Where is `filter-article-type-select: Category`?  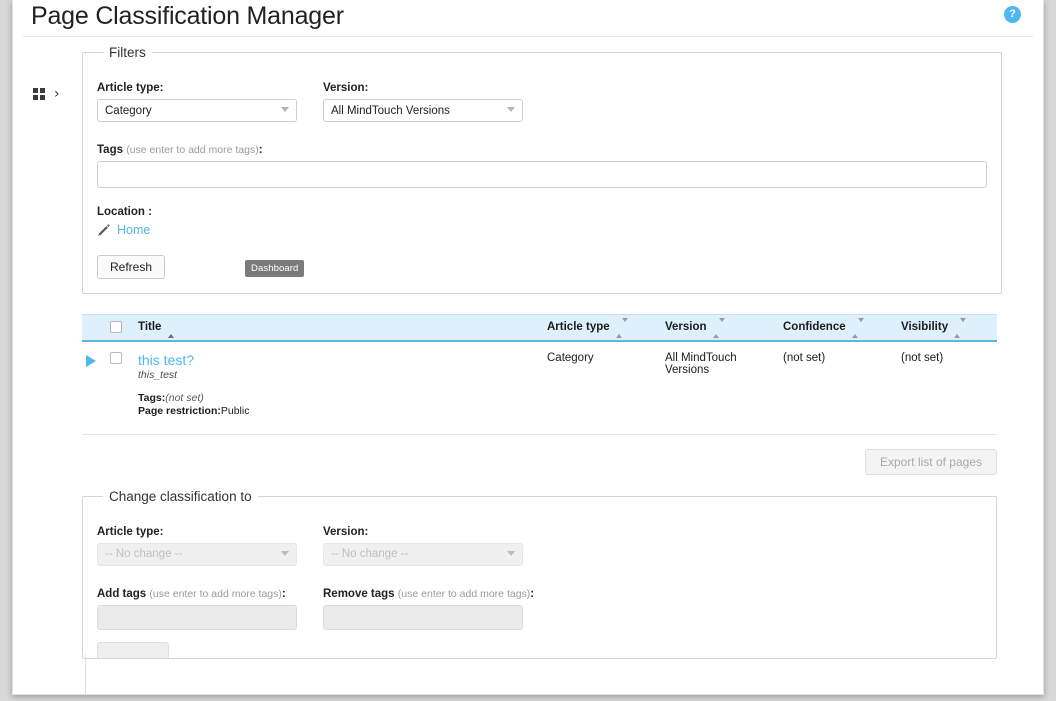
filter-article-type-select: Category is located at coordinates (197, 110).